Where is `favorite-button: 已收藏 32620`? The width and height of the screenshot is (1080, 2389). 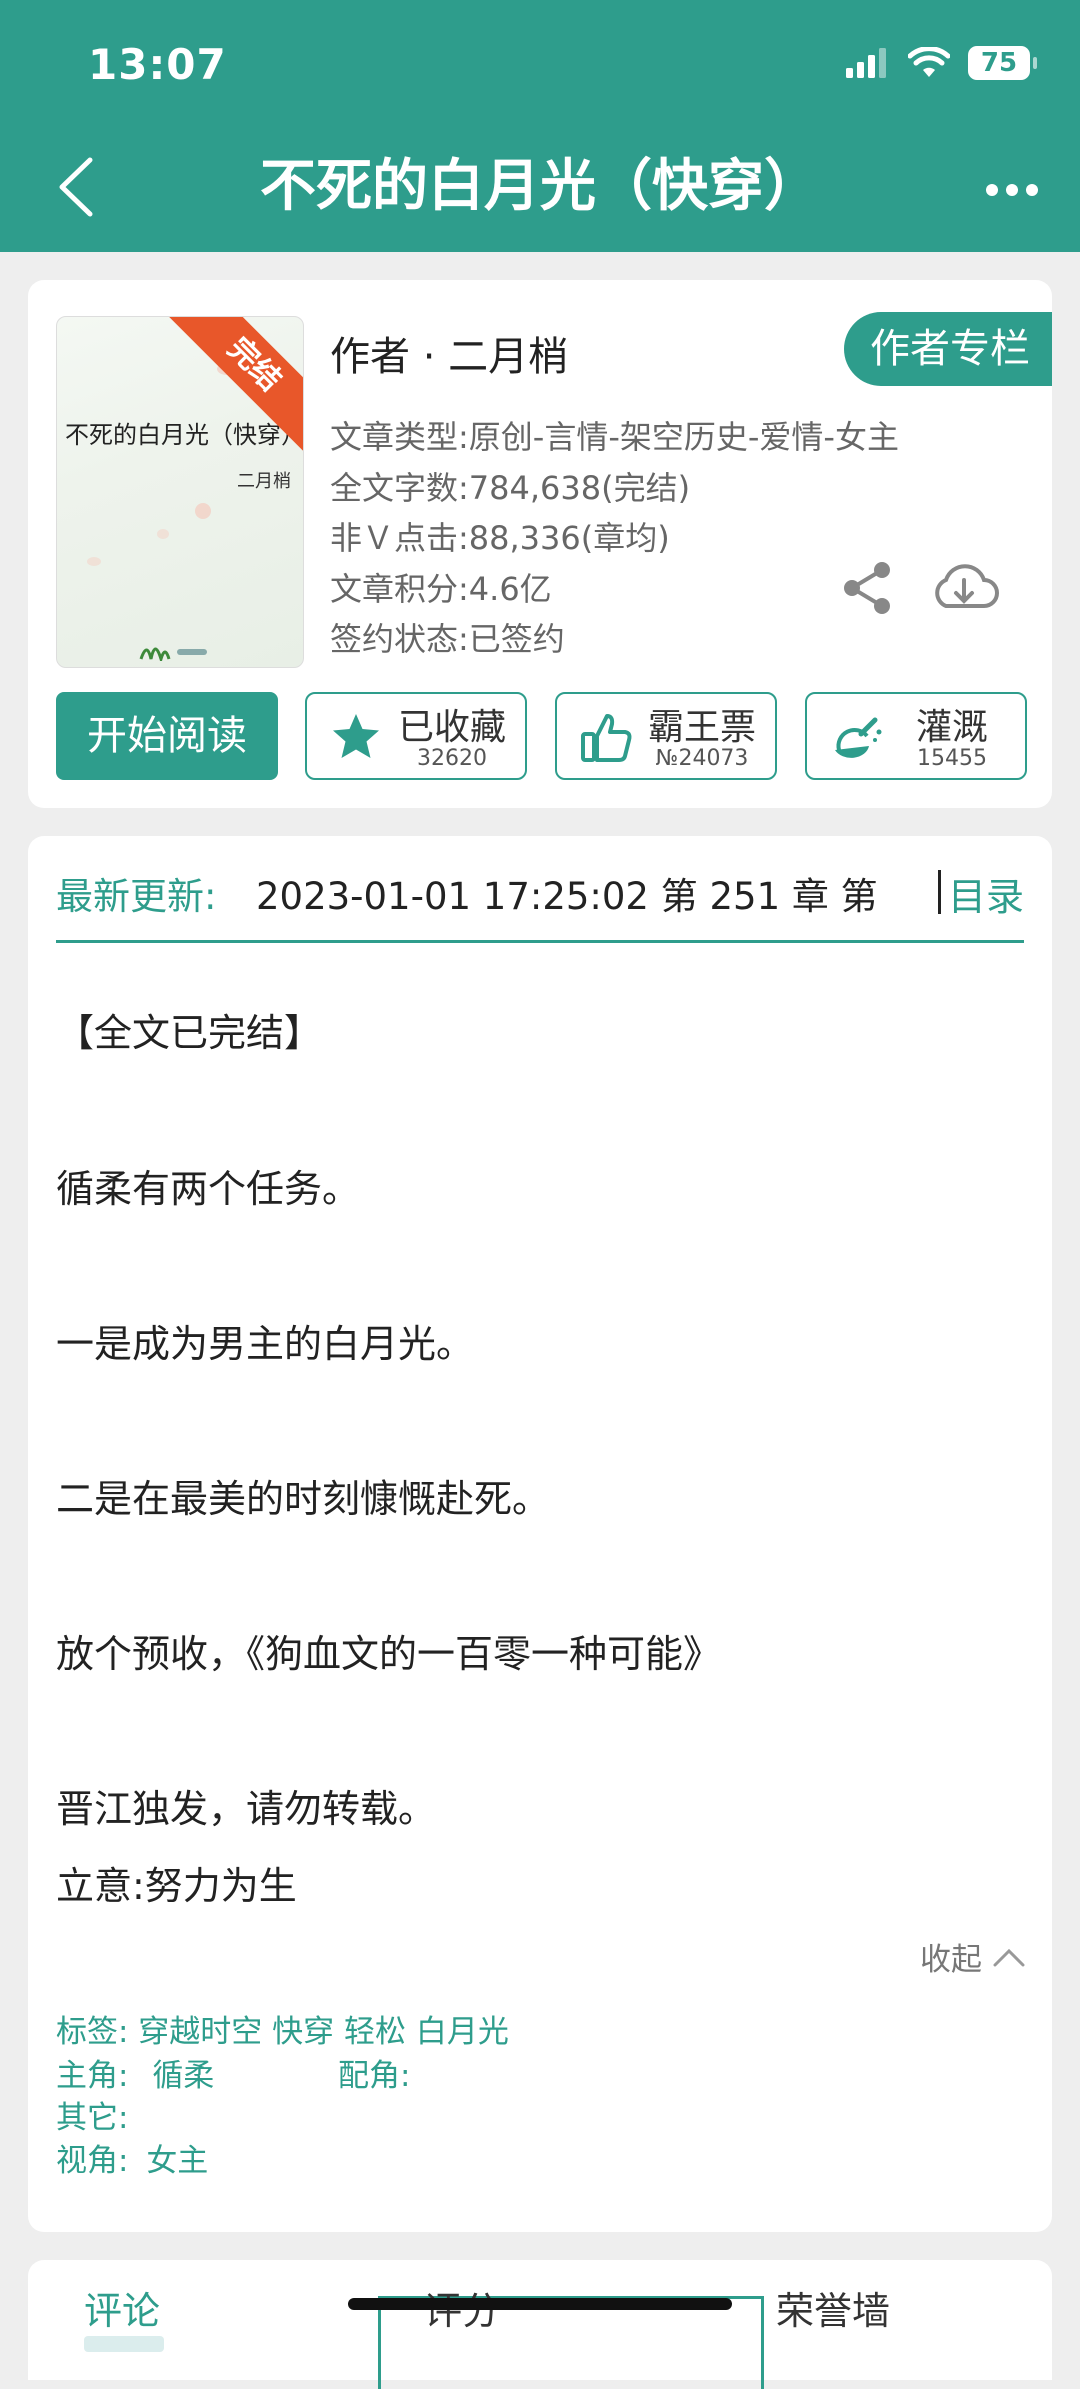
favorite-button: 已收藏 32620 is located at coordinates (416, 736).